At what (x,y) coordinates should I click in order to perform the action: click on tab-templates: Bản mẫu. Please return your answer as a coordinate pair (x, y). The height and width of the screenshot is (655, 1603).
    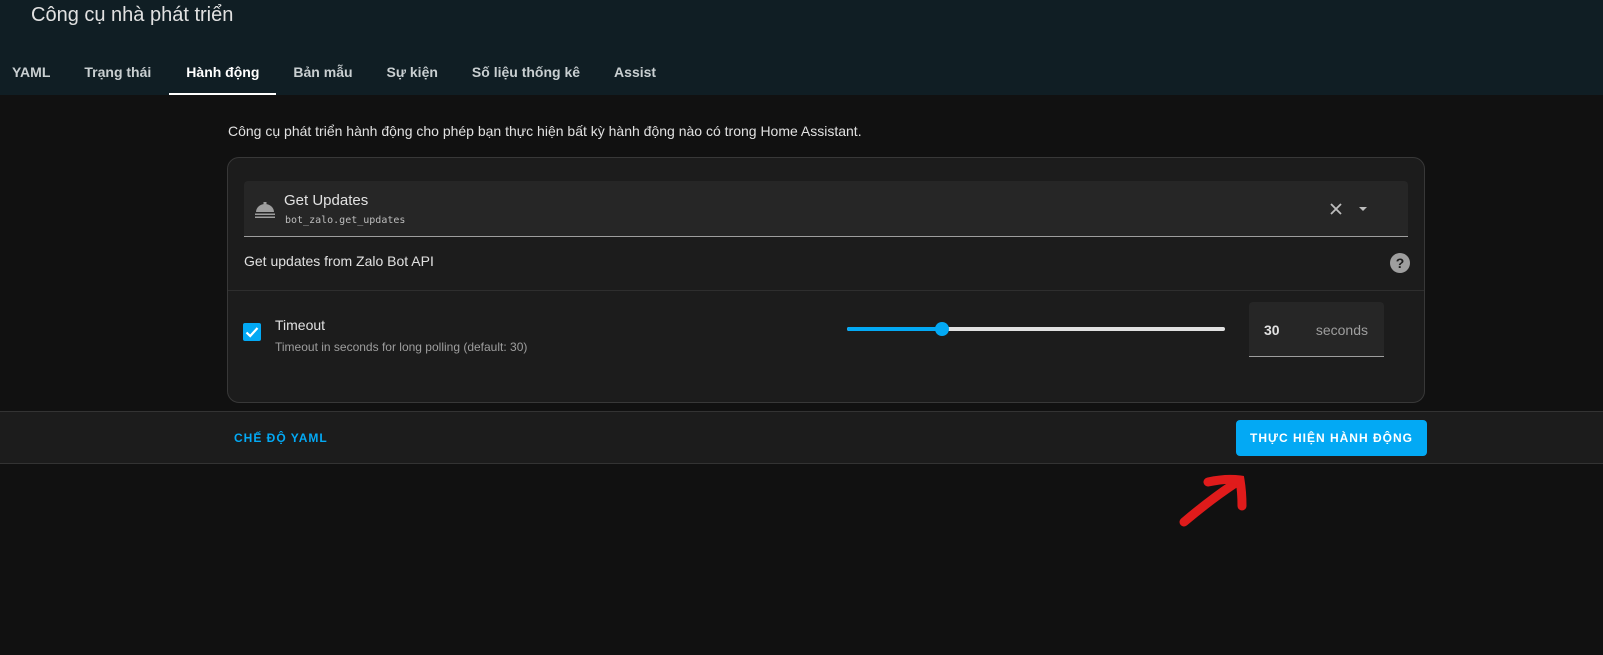
    Looking at the image, I should click on (322, 71).